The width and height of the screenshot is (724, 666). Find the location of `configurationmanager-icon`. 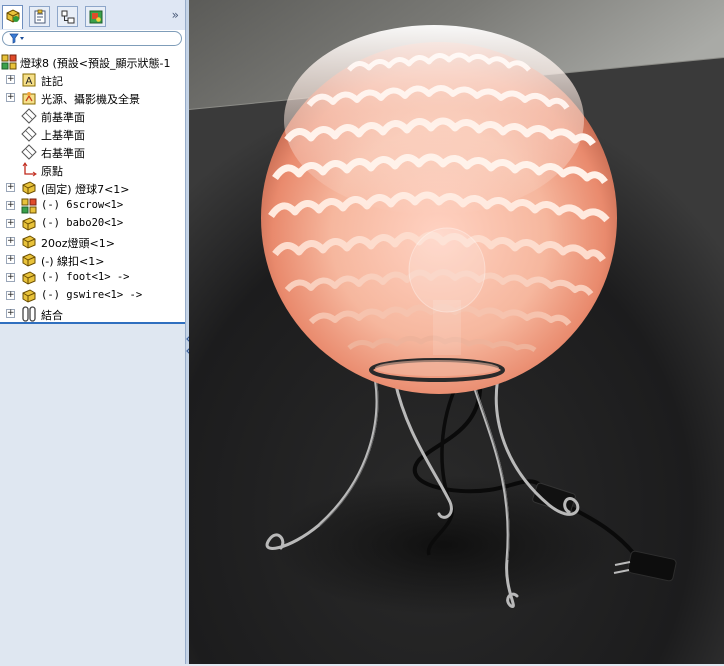

configurationmanager-icon is located at coordinates (68, 17).